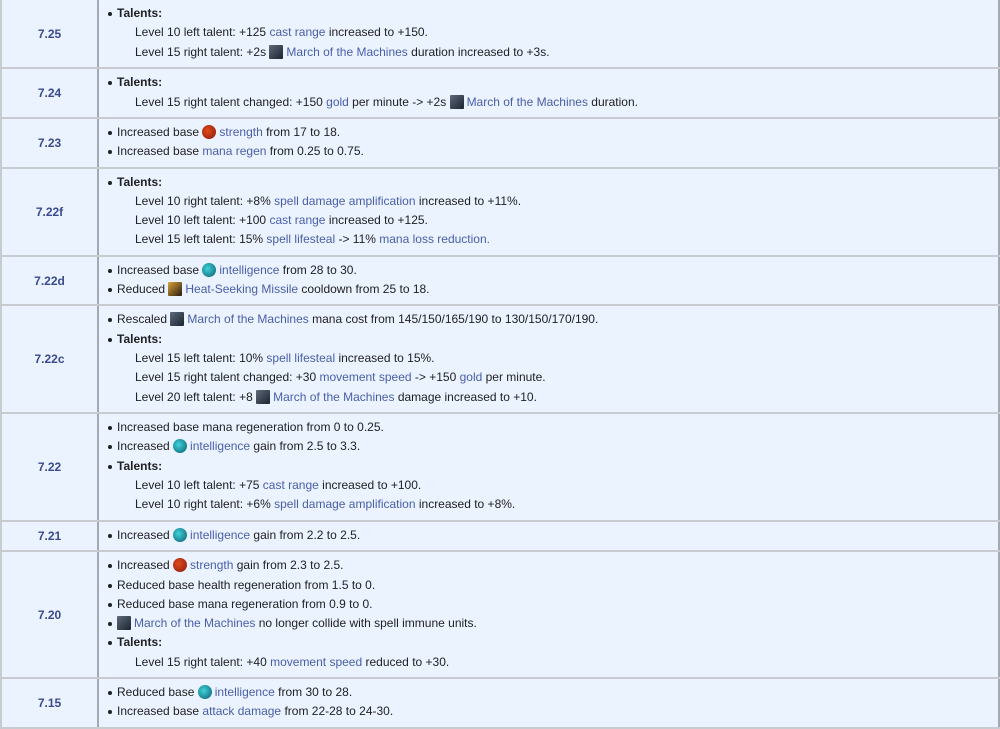 Image resolution: width=1000 pixels, height=729 pixels. I want to click on version-link: 7.15, so click(49, 703).